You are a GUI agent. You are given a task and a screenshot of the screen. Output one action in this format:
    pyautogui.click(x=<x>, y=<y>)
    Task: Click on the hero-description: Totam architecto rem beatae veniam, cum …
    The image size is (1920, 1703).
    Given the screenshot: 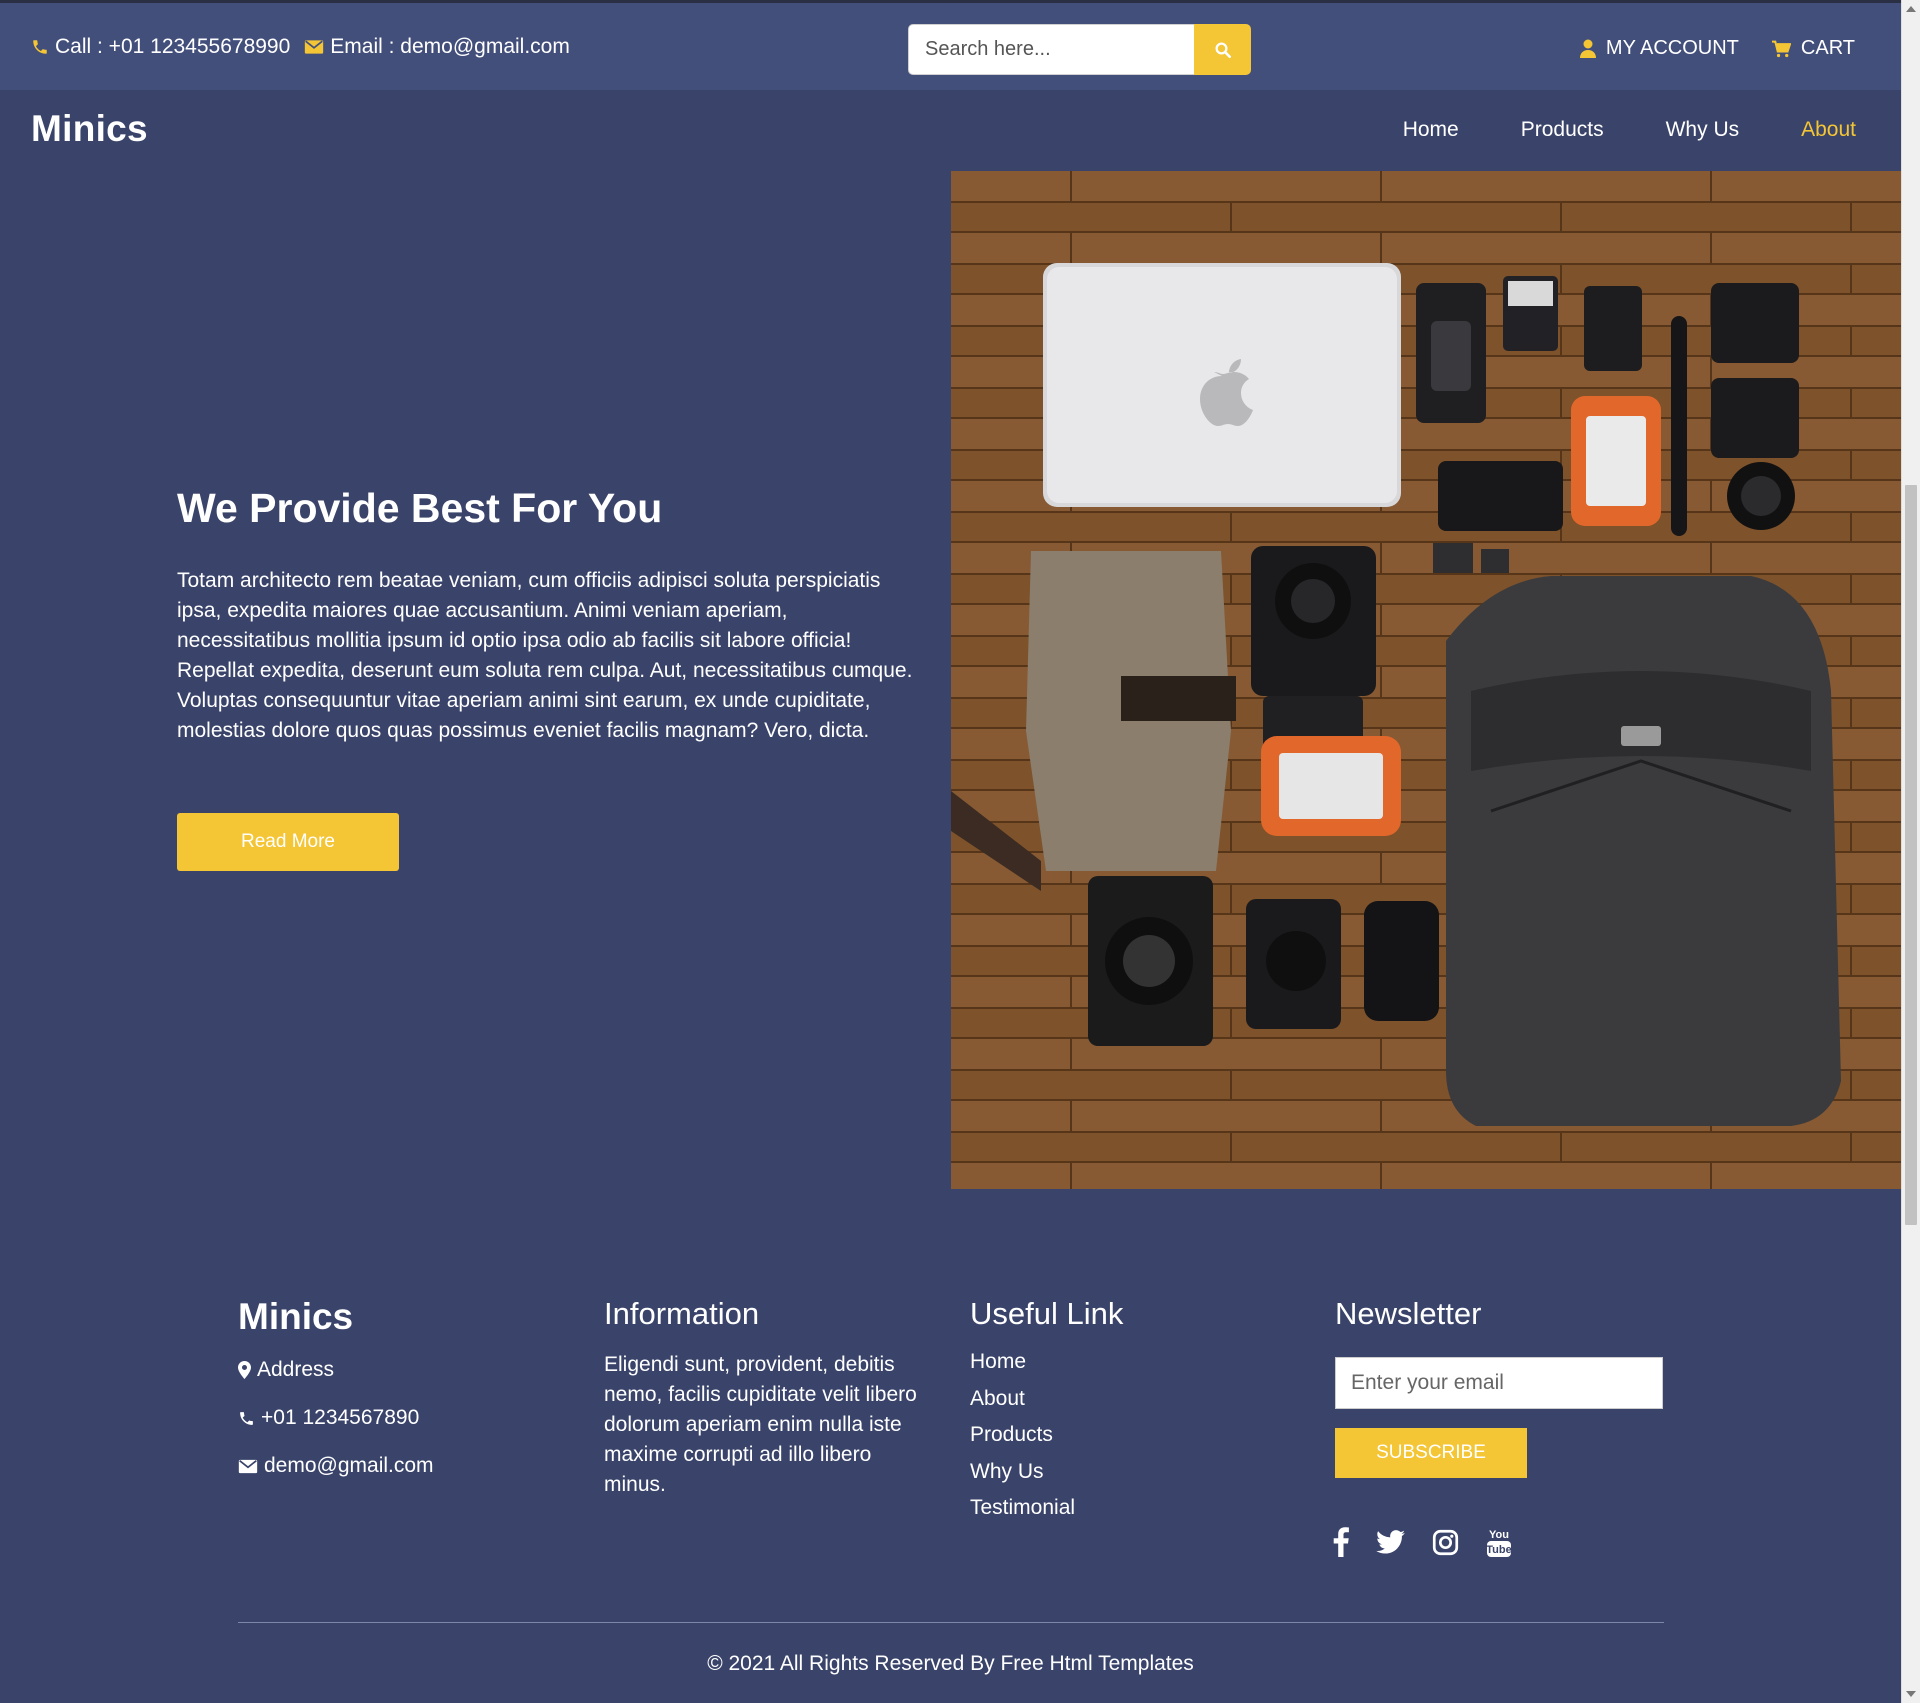 What is the action you would take?
    pyautogui.click(x=545, y=655)
    